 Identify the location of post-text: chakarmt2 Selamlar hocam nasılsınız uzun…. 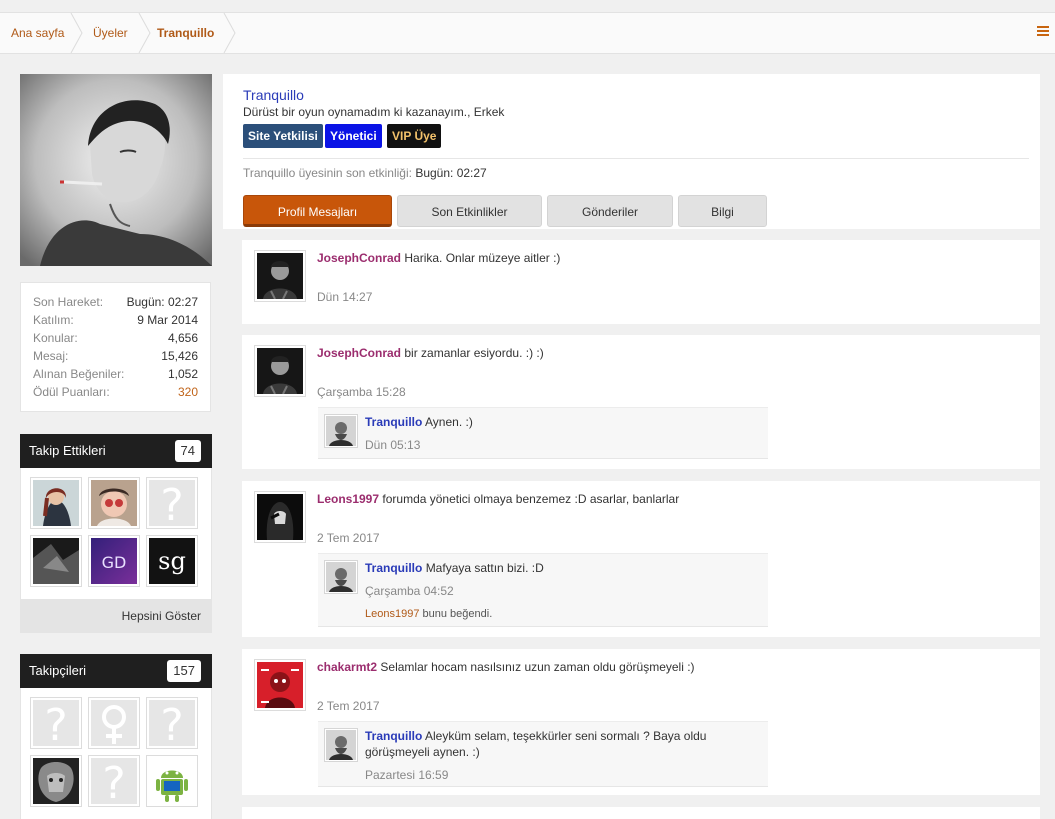
(506, 667).